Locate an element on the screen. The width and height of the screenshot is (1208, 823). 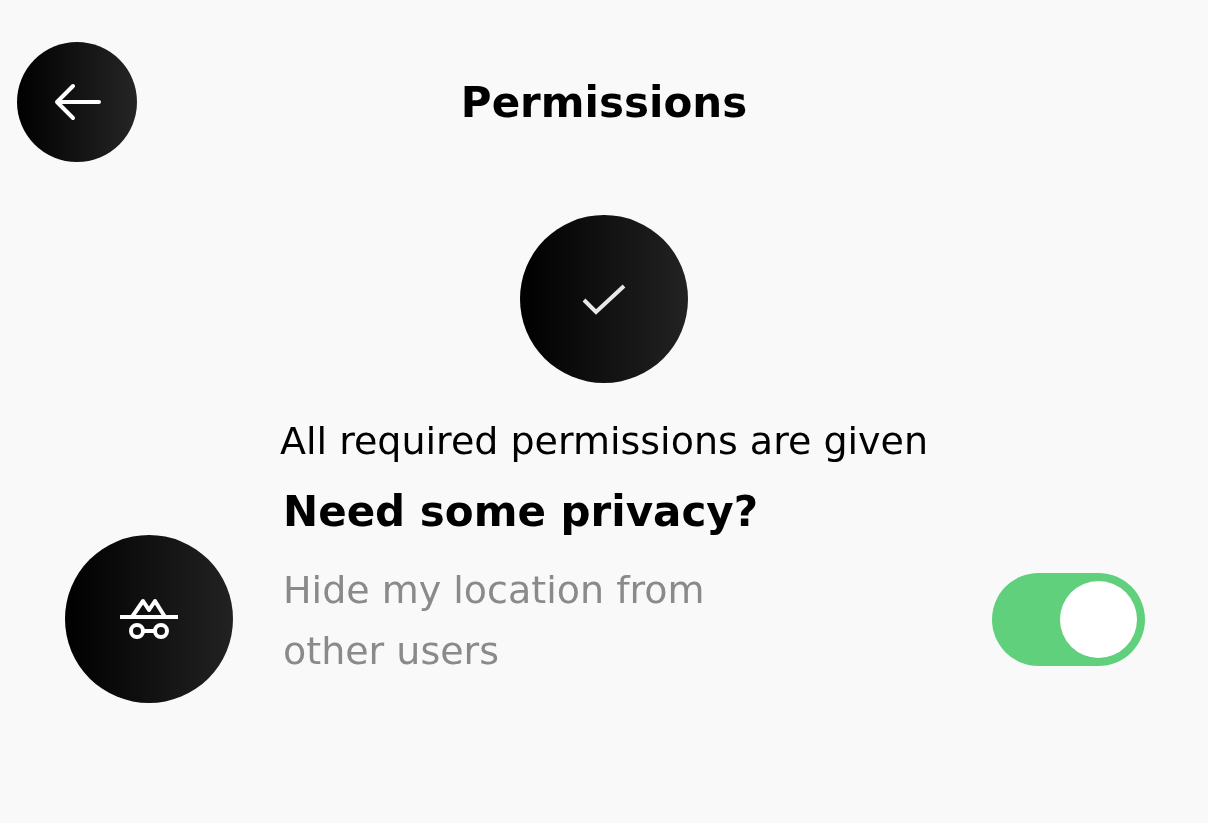
page-title: Permissions is located at coordinates (604, 102).